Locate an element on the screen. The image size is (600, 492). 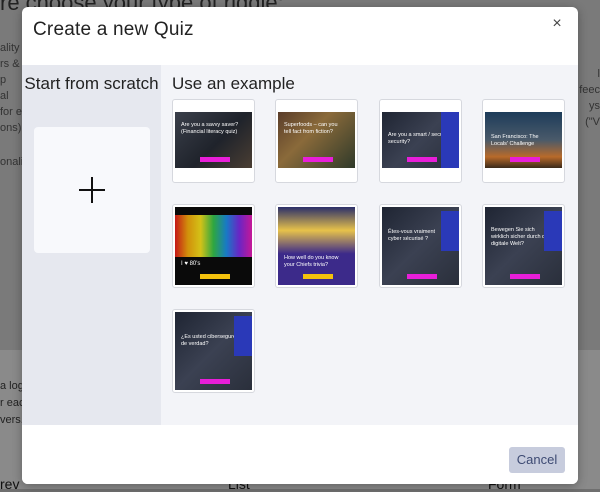
bg-fragment: rev is located at coordinates (10, 484).